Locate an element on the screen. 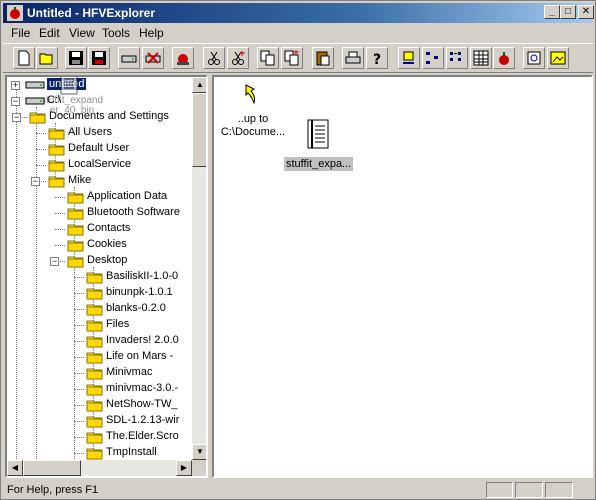  tree-item: Files is located at coordinates (99, 325).